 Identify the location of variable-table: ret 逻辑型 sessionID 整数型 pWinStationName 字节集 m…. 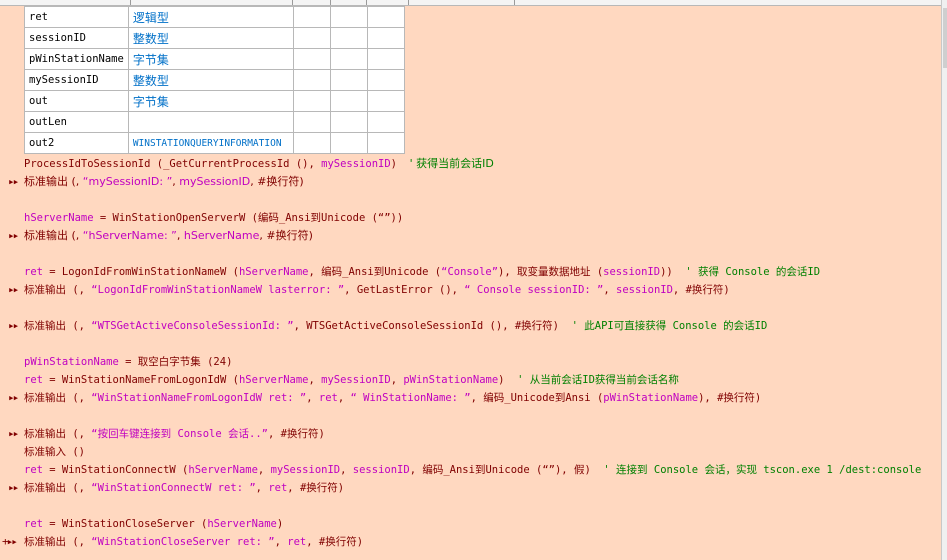
(214, 80).